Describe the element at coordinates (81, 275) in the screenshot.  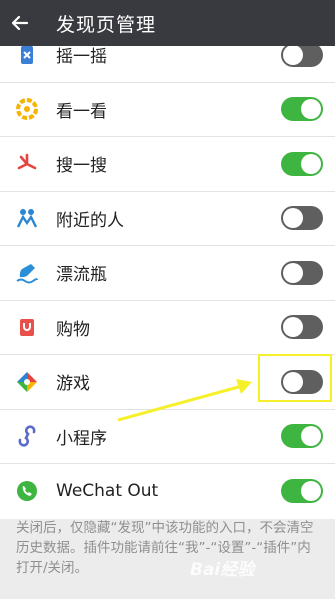
I see `item-label: 漂流瓶` at that location.